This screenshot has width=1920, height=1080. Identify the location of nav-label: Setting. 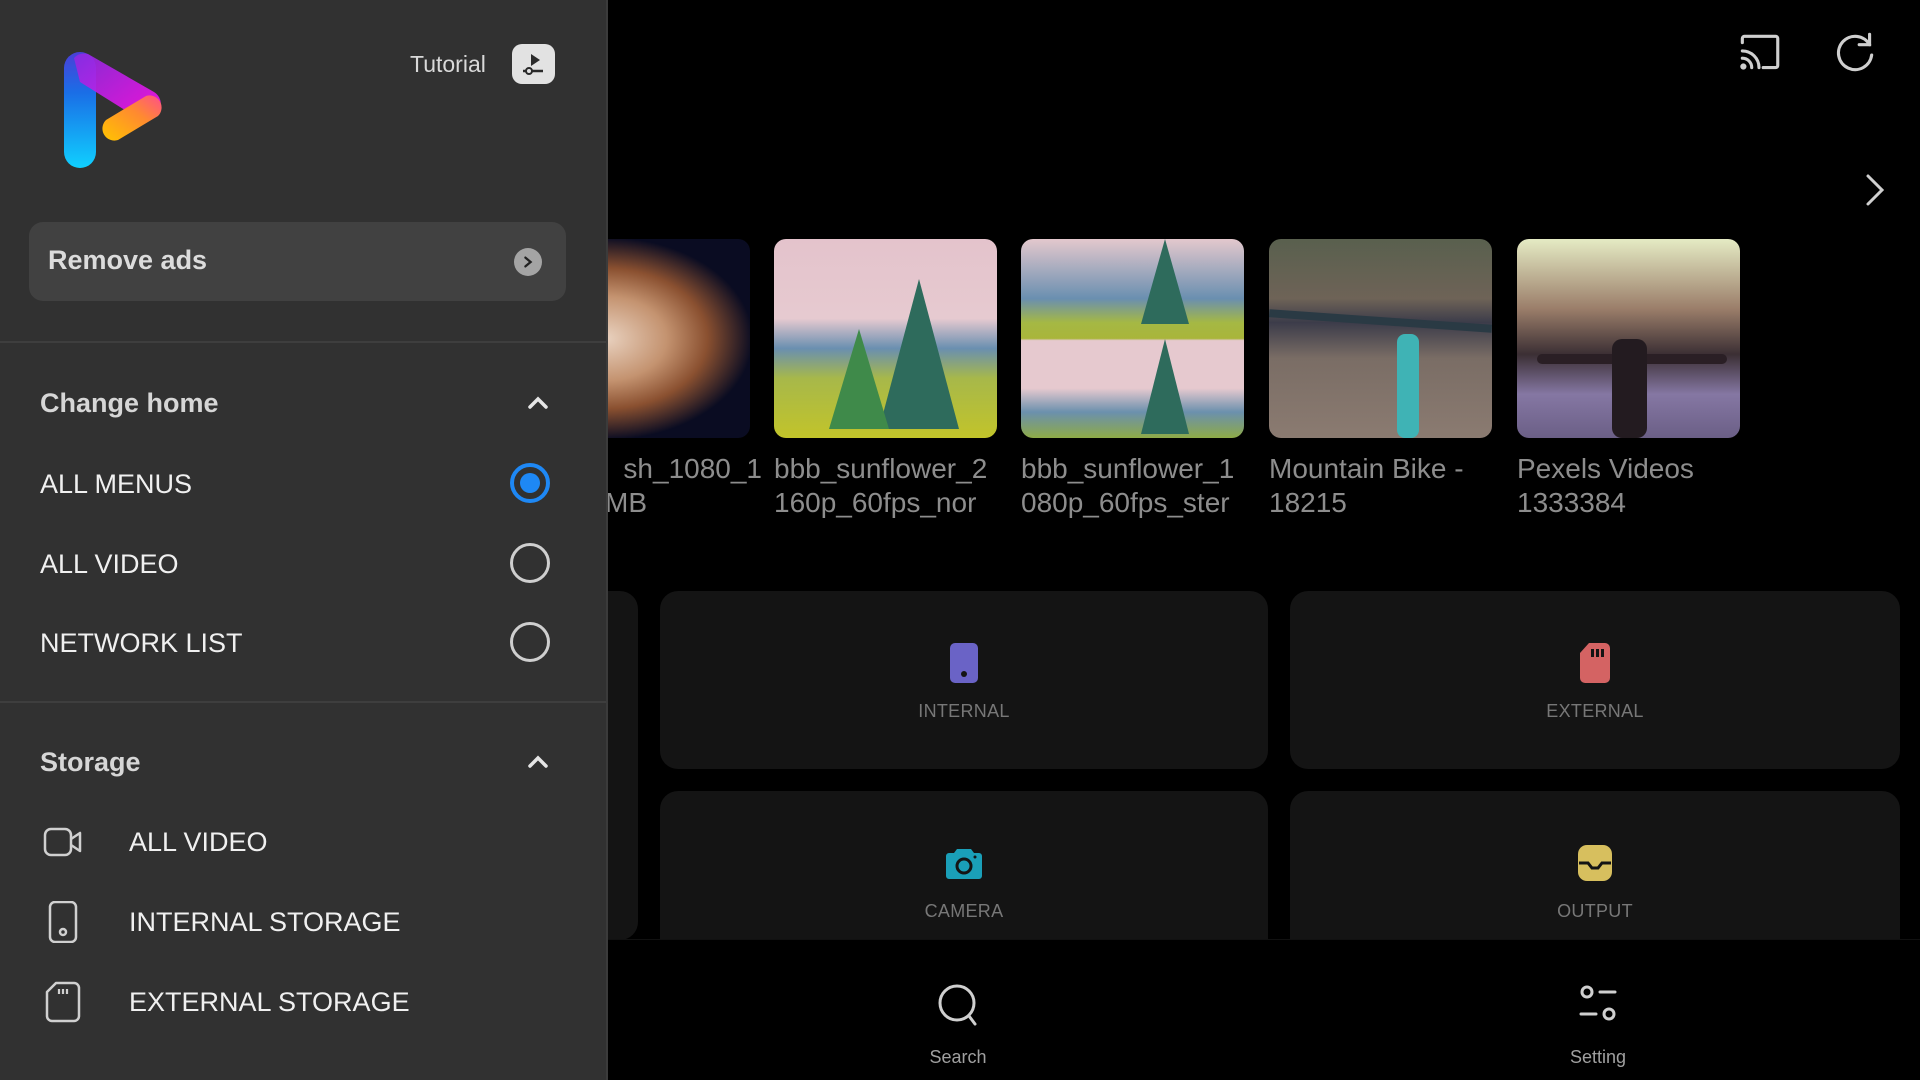
(1598, 1057).